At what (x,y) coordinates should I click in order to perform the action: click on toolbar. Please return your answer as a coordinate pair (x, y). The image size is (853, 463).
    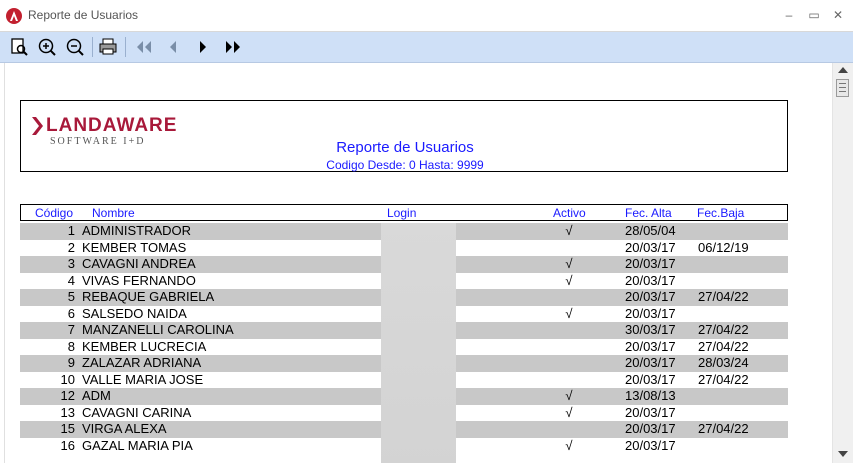
    Looking at the image, I should click on (426, 47).